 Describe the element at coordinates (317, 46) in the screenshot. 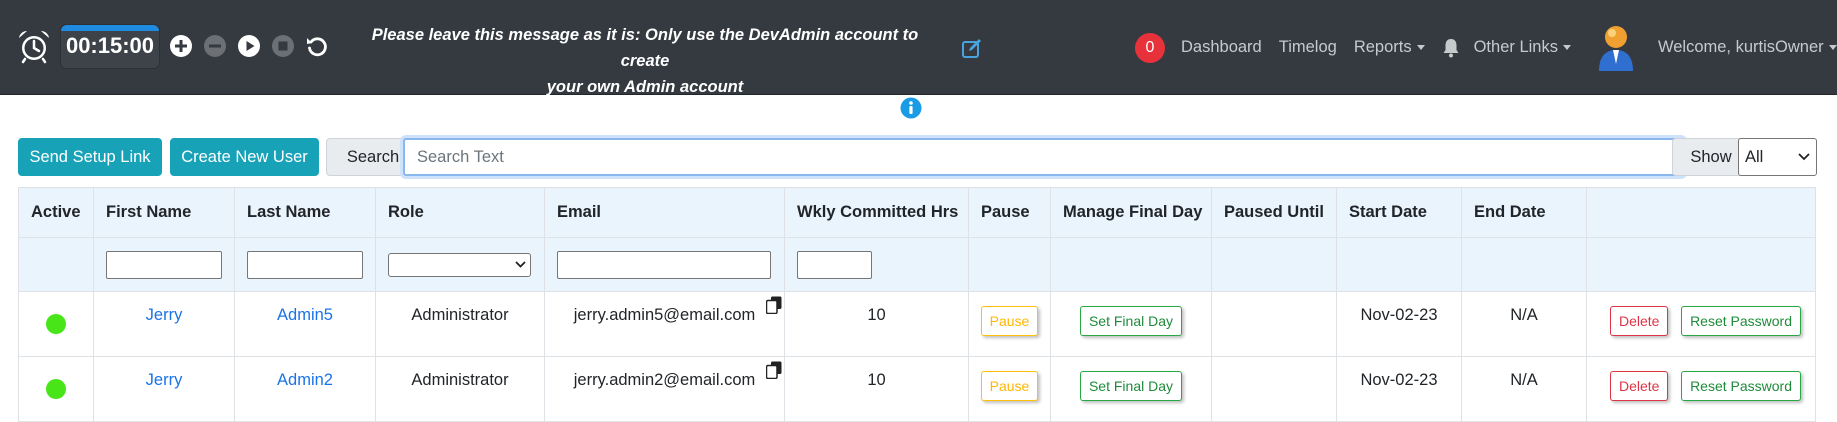

I see `reset-icon` at that location.